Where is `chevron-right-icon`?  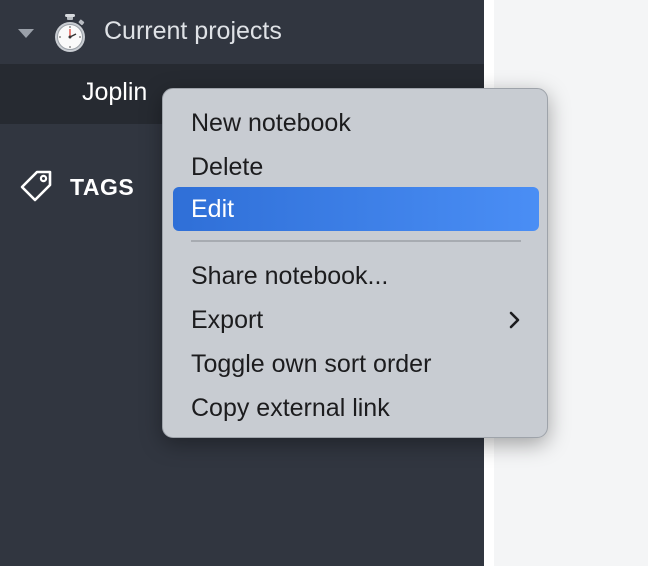 chevron-right-icon is located at coordinates (514, 320).